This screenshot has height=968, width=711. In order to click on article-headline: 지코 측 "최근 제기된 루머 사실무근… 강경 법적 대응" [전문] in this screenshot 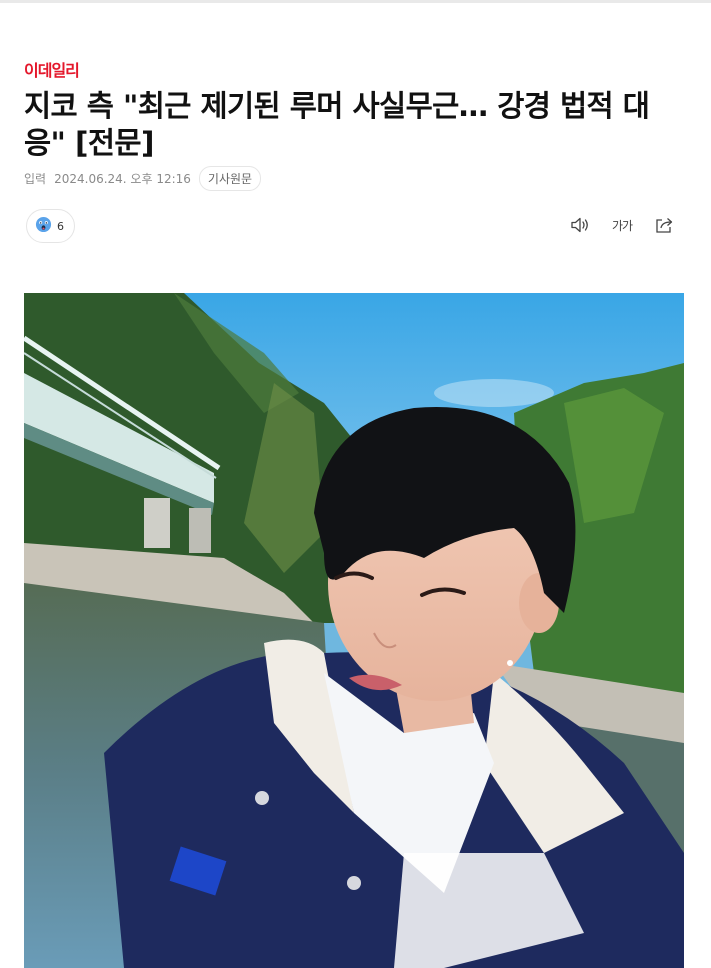, I will do `click(337, 124)`.